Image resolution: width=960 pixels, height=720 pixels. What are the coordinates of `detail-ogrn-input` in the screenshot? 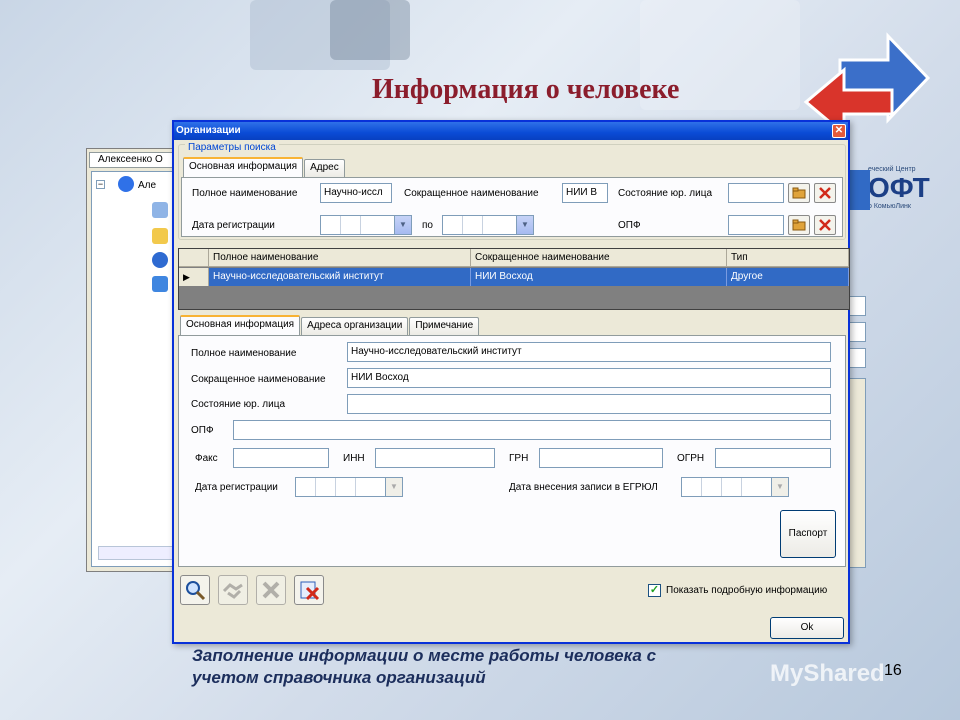 It's located at (773, 458).